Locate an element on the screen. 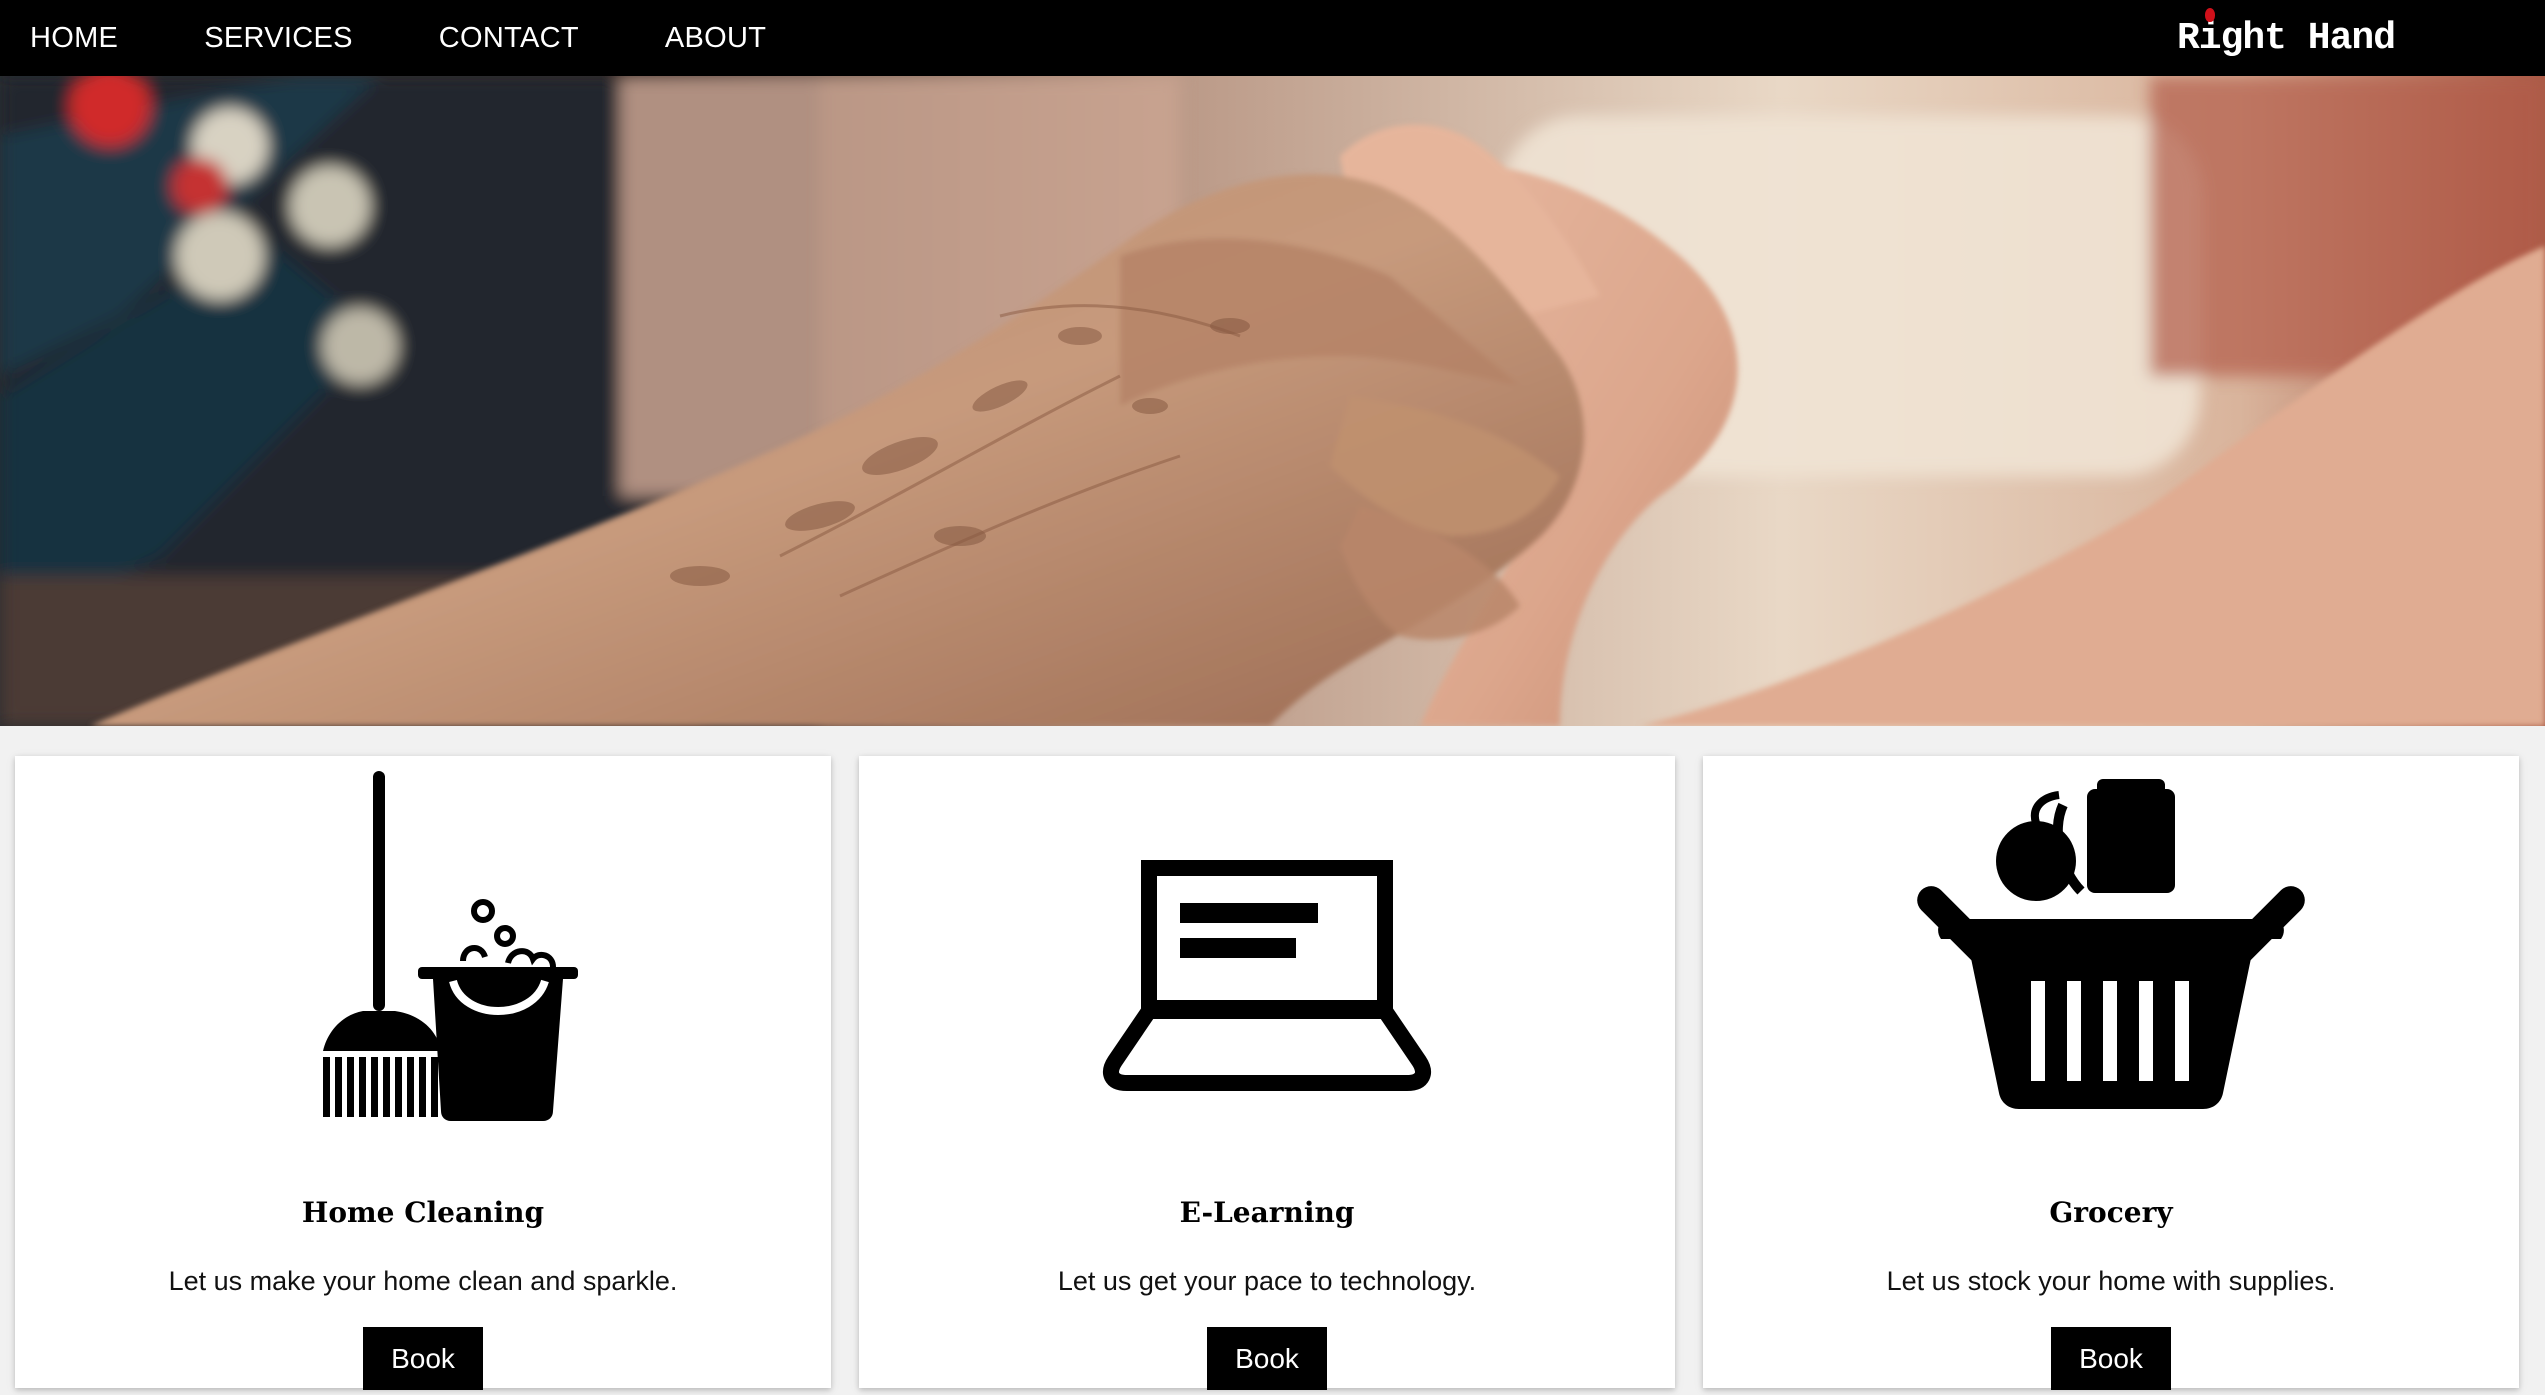 This screenshot has height=1395, width=2545. brand-i-letter: i is located at coordinates (2210, 33).